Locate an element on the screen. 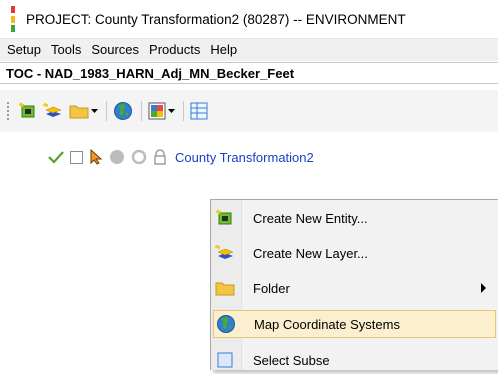 This screenshot has height=374, width=498. menu-item-label: Folder is located at coordinates (271, 288).